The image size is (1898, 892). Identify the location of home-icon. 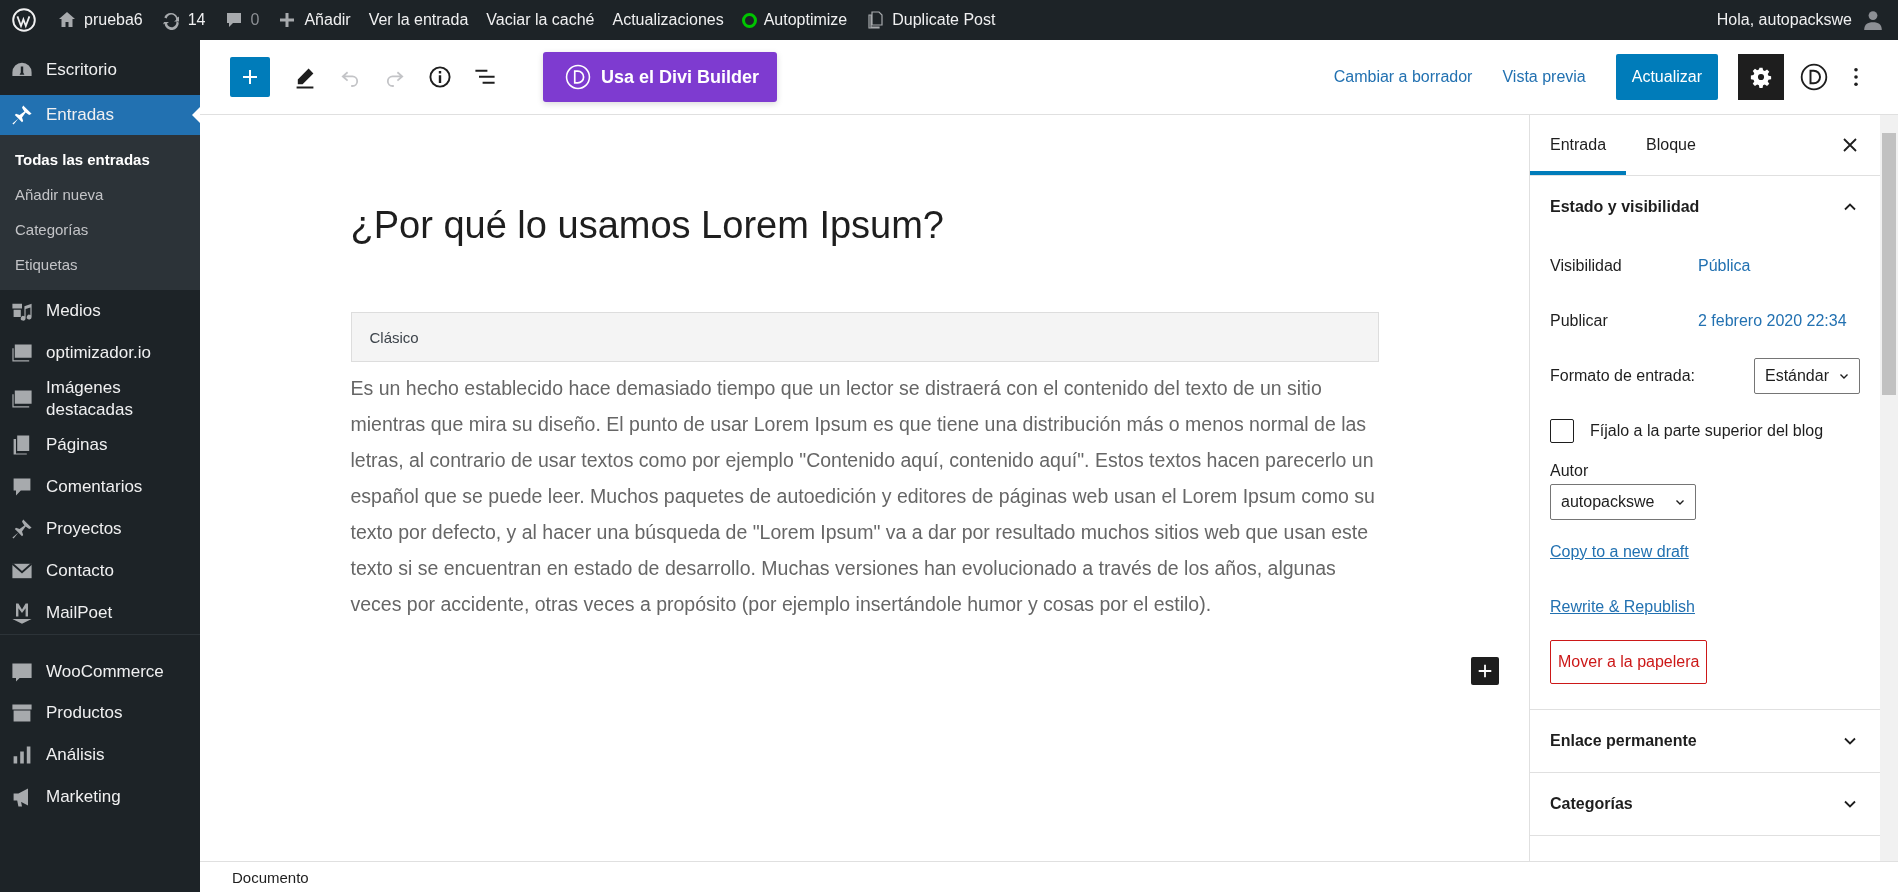
(67, 20).